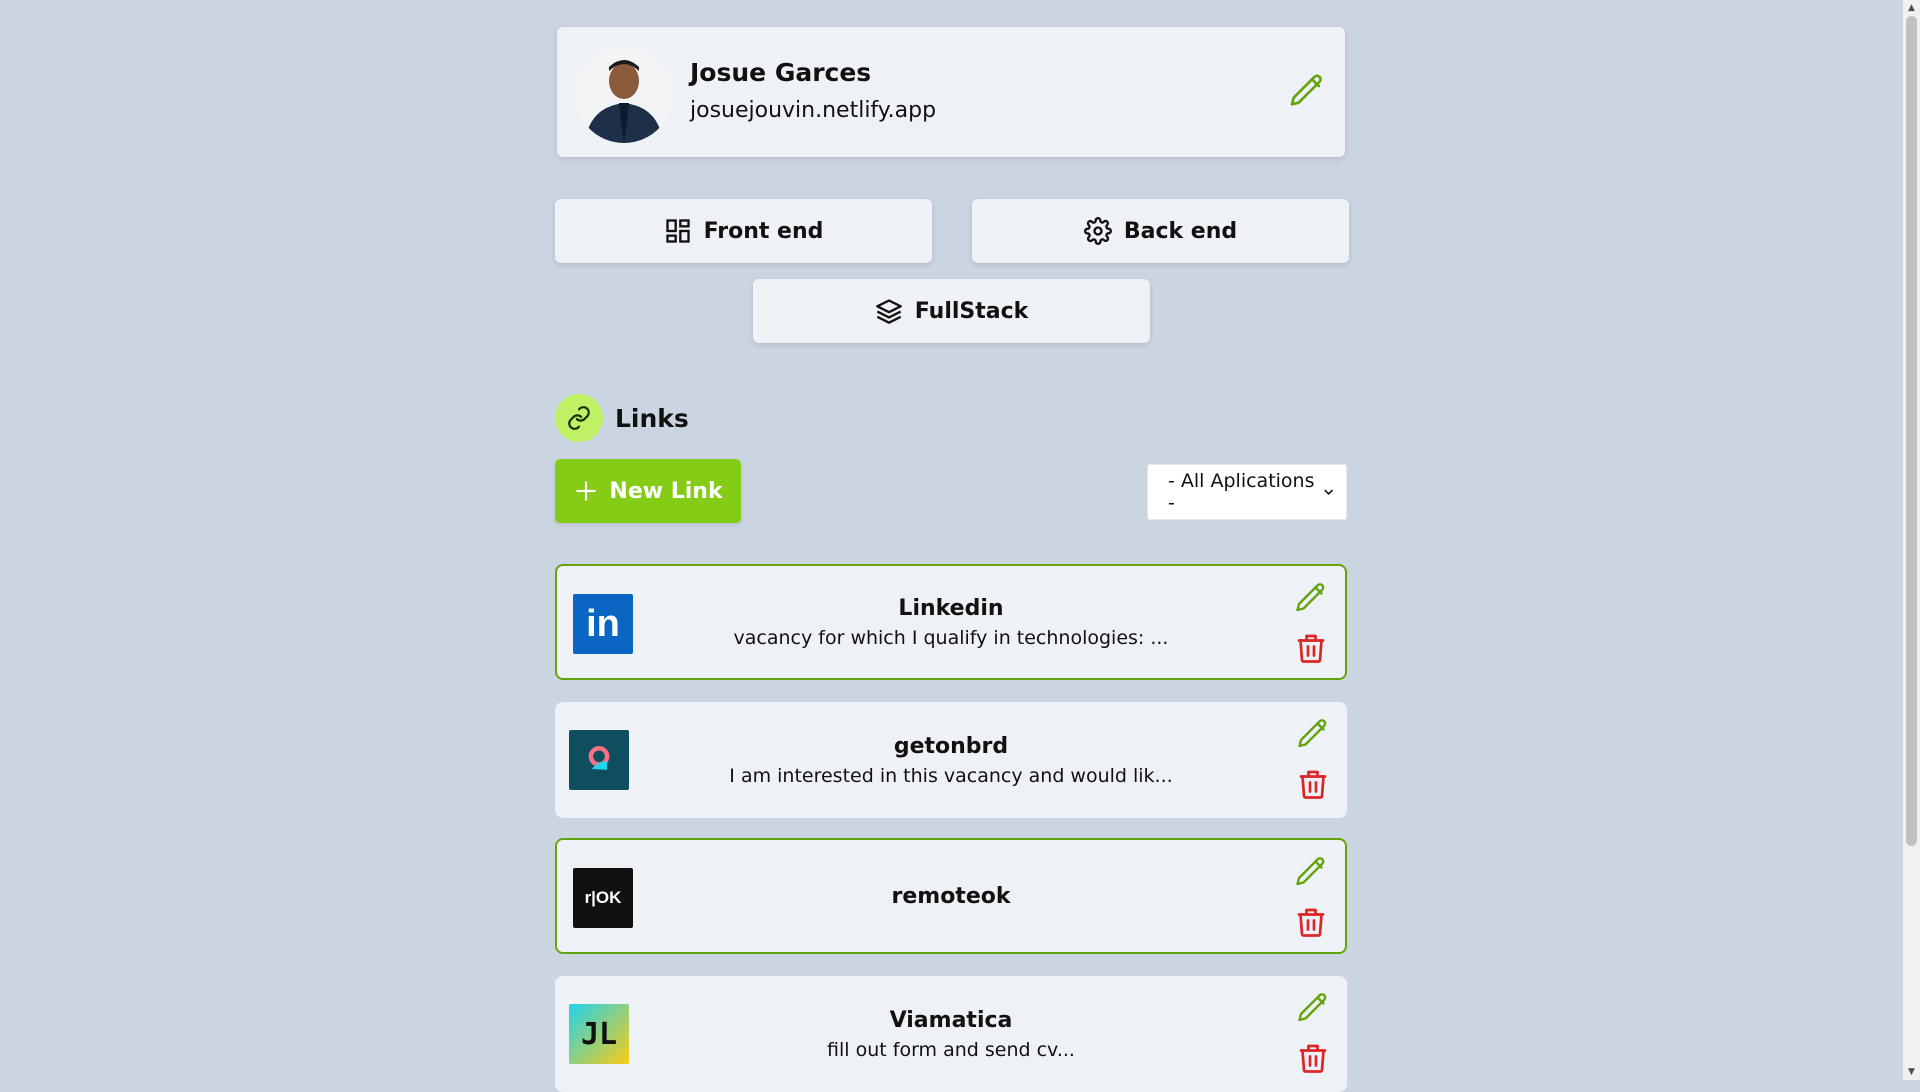 This screenshot has height=1092, width=1920. I want to click on scroll-down-arrow-icon: ▼, so click(1911, 1072).